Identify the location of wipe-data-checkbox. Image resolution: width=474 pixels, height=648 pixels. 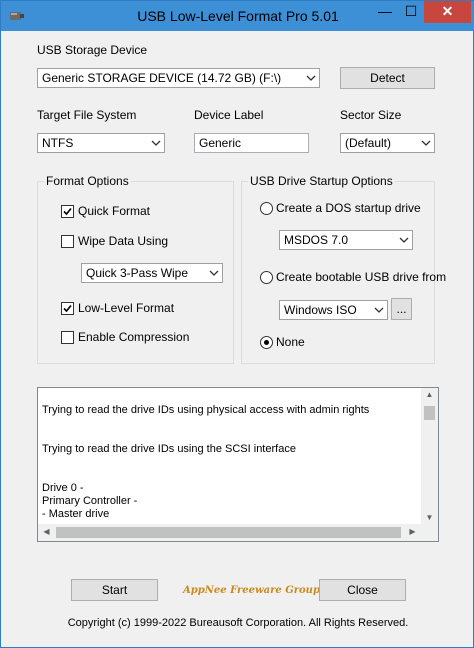
(67, 241).